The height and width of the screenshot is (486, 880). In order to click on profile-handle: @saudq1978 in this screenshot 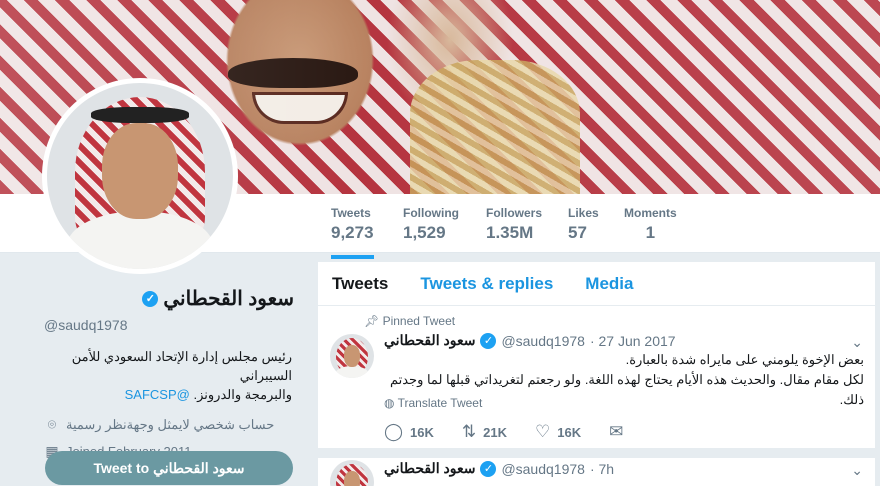, I will do `click(169, 325)`.